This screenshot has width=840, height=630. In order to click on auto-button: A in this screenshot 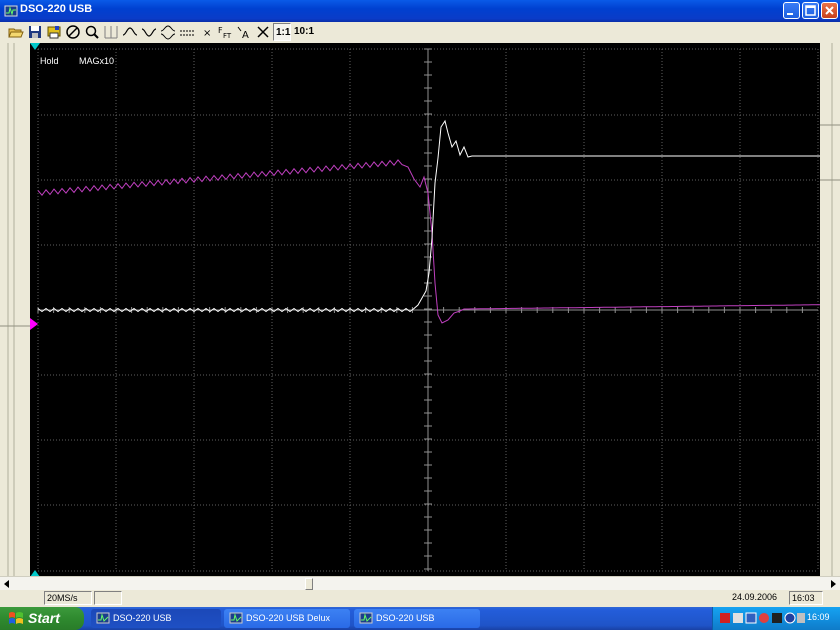, I will do `click(244, 32)`.